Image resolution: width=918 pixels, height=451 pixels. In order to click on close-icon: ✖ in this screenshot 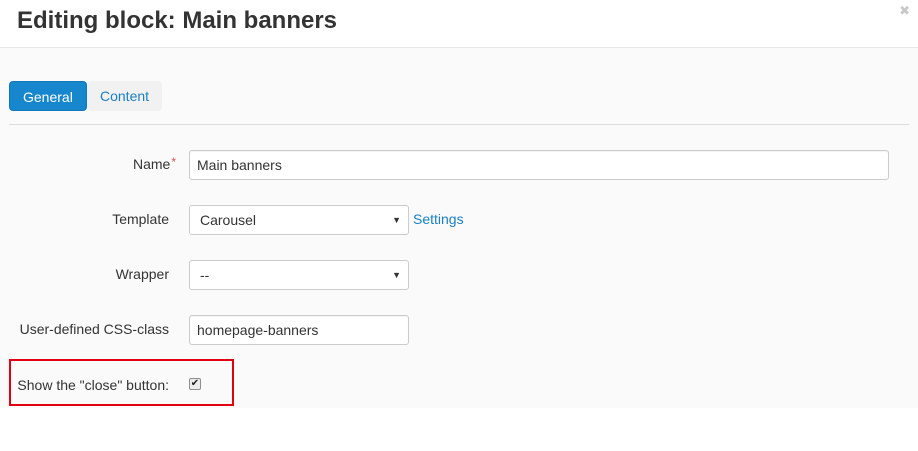, I will do `click(904, 11)`.